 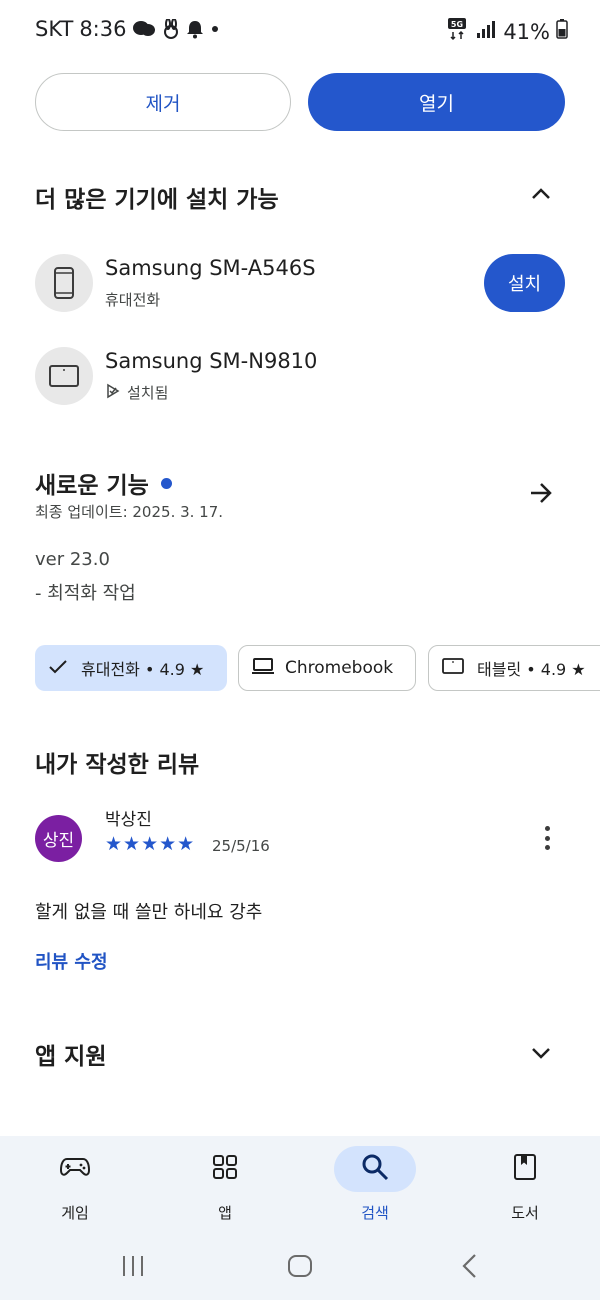 I want to click on device-type-label: 휴대전화, so click(x=133, y=300).